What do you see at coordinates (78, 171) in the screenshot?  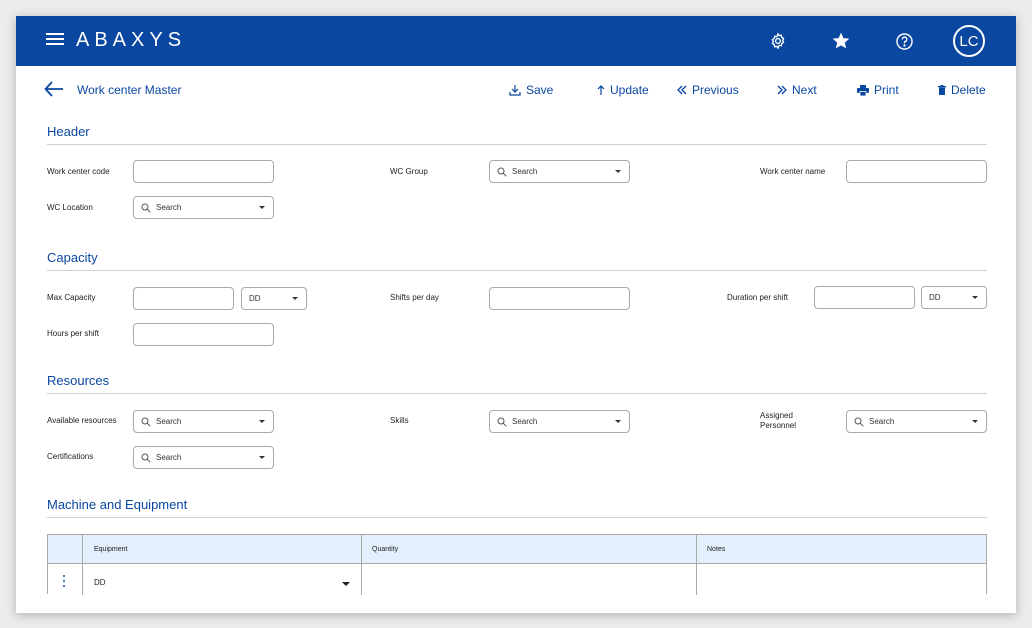 I see `work-center-code-label: Work center code` at bounding box center [78, 171].